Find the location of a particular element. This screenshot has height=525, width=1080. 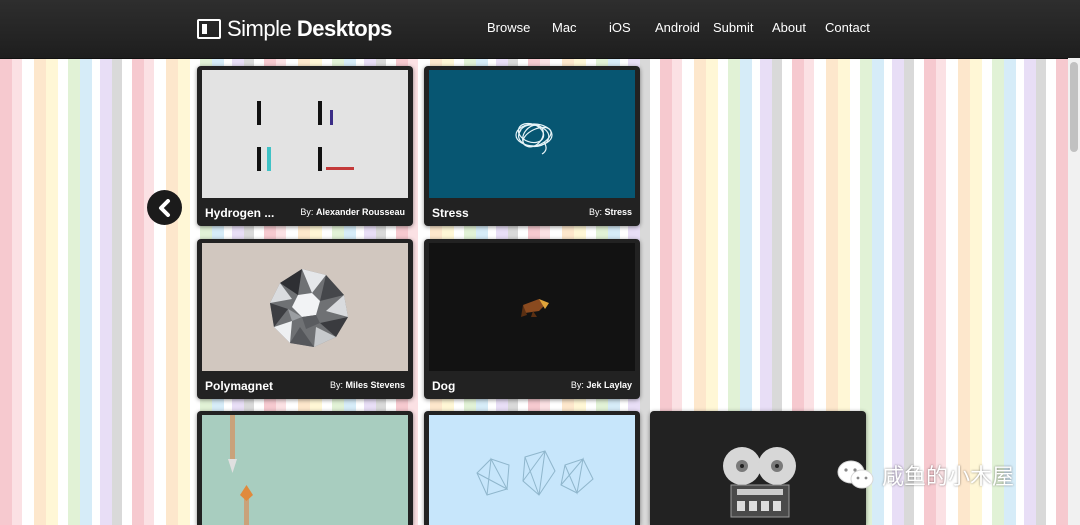

card-author: By: Jek Laylay is located at coordinates (601, 385).